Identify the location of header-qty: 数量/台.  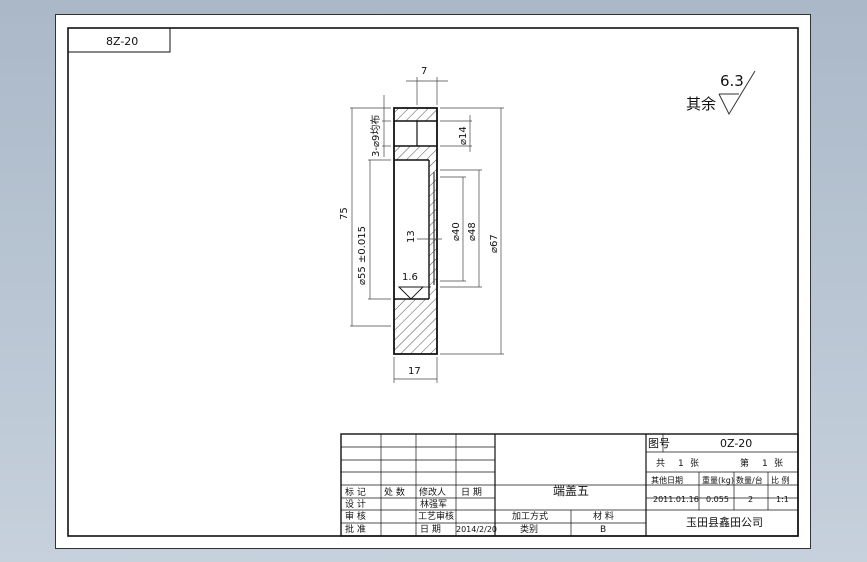
(749, 480).